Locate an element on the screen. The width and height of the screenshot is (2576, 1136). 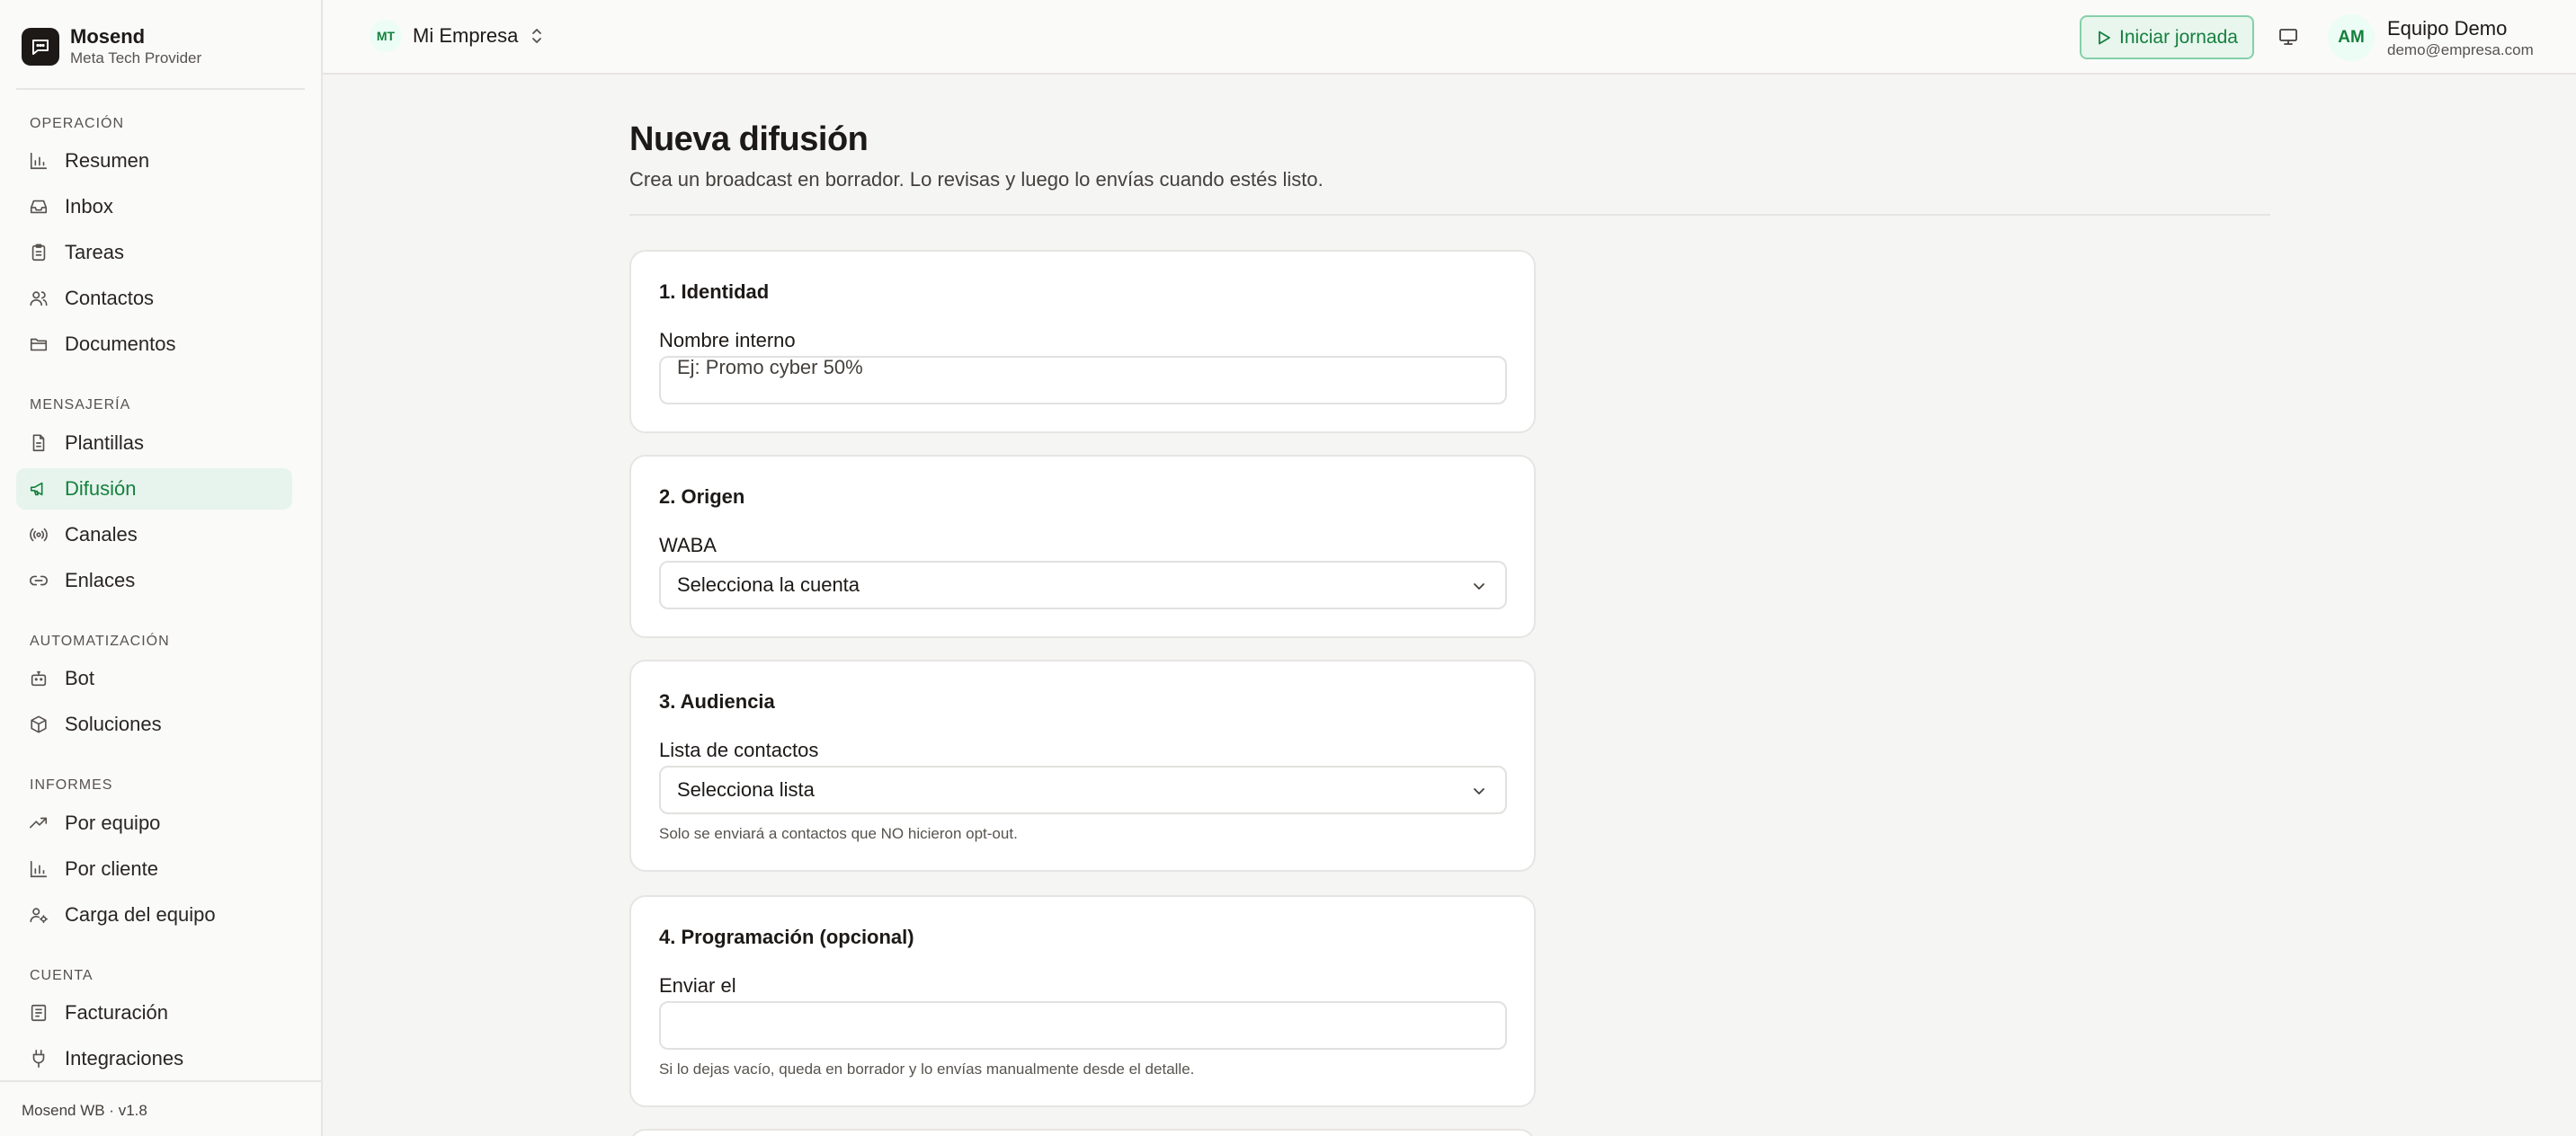
org-switcher: MT Mi Empresa is located at coordinates (458, 36).